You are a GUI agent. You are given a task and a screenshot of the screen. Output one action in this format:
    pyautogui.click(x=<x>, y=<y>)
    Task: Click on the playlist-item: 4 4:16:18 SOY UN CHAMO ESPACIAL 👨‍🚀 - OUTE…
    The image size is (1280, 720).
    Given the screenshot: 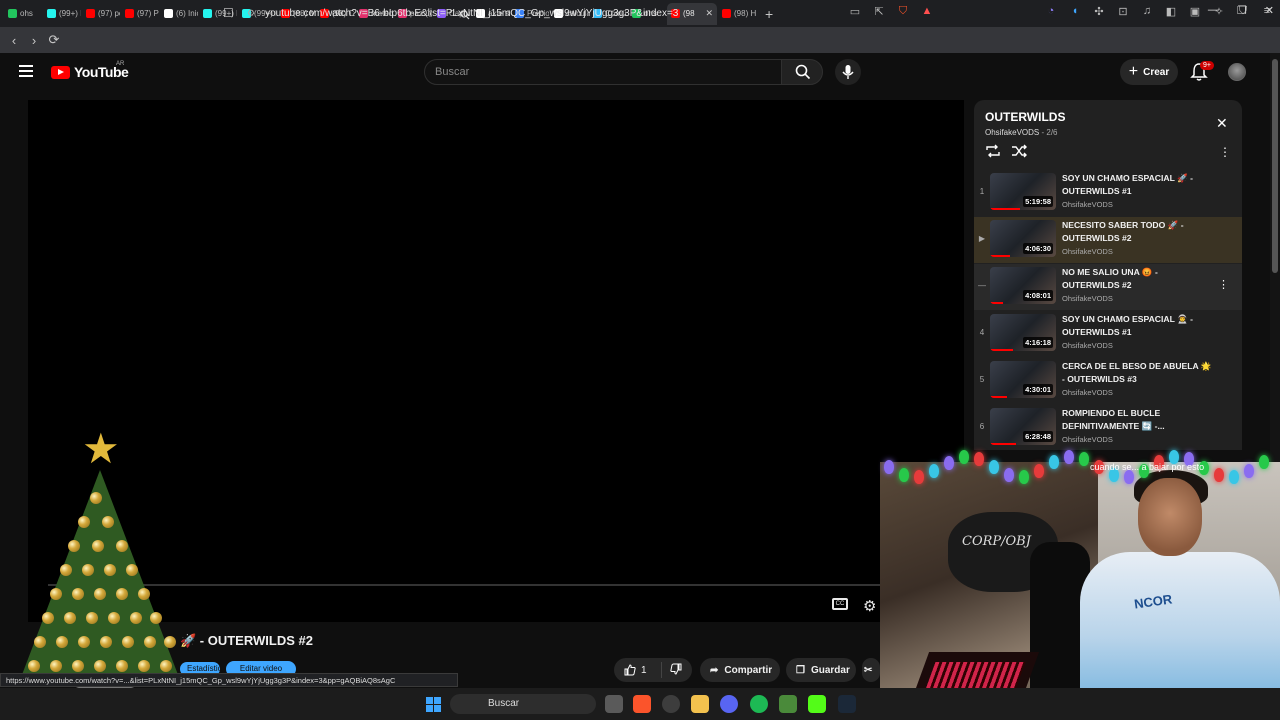 What is the action you would take?
    pyautogui.click(x=1108, y=334)
    